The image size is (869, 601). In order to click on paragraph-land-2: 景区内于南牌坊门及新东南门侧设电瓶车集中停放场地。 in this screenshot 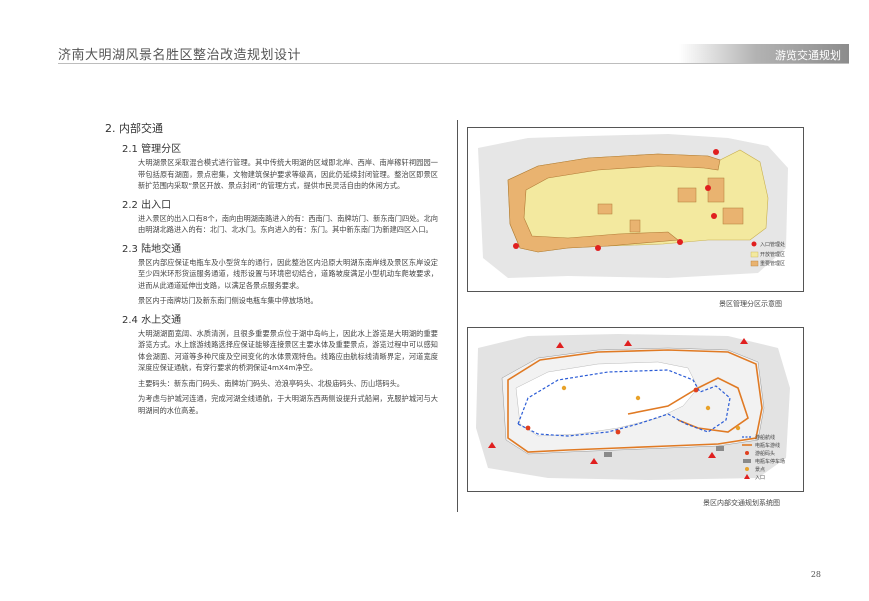, I will do `click(228, 300)`.